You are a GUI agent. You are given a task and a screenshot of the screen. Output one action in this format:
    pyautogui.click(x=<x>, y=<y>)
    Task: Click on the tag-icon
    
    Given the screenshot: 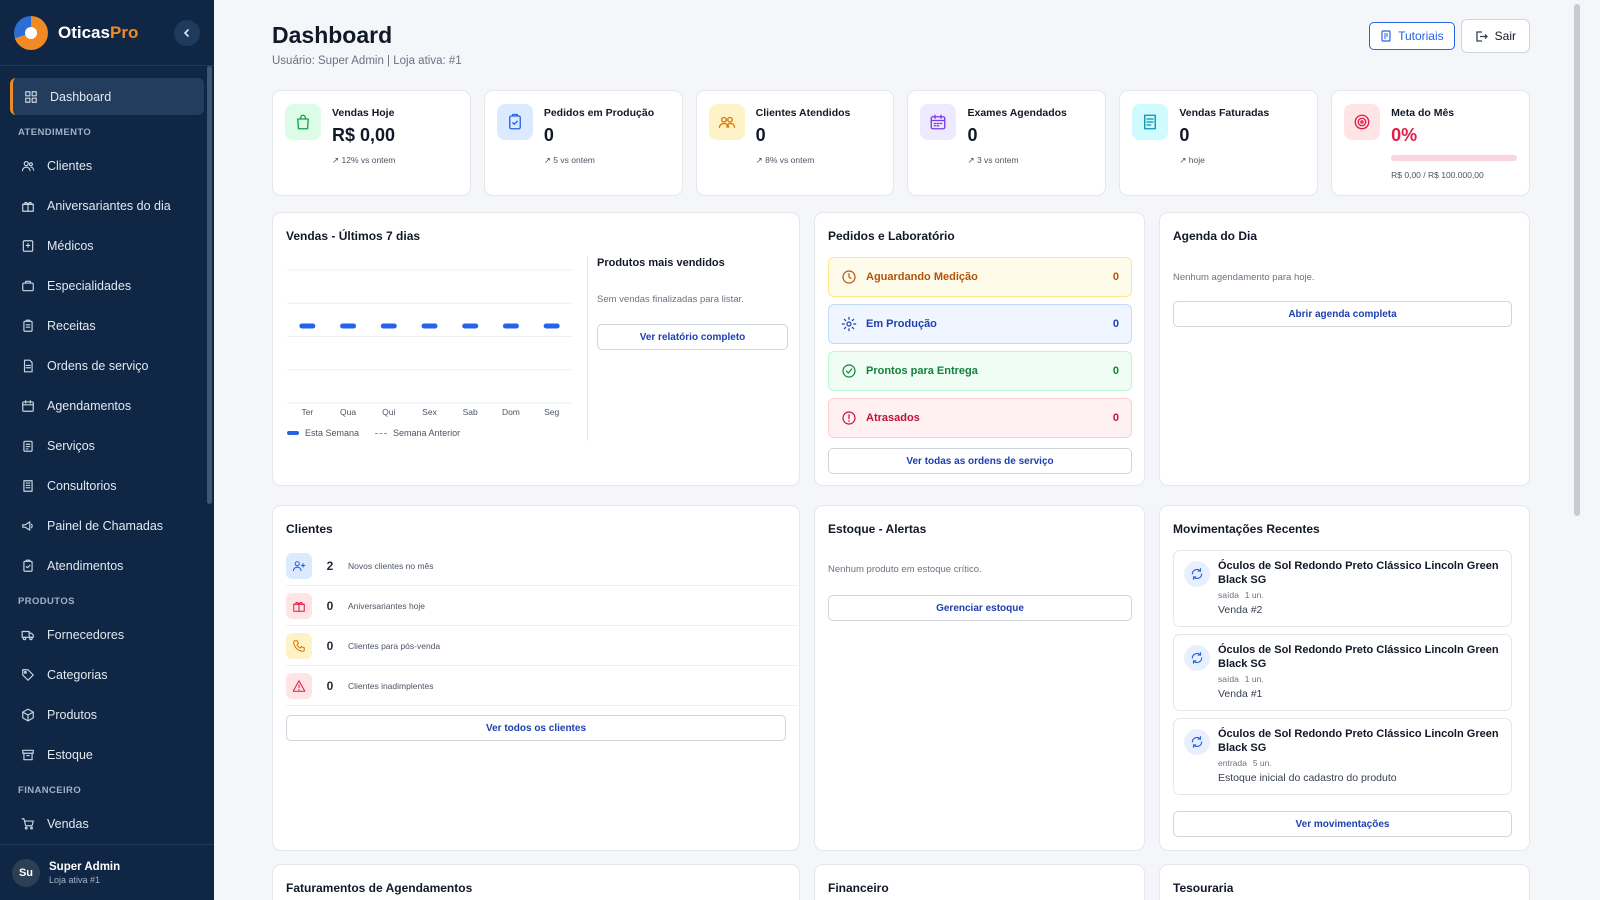 What is the action you would take?
    pyautogui.click(x=28, y=674)
    